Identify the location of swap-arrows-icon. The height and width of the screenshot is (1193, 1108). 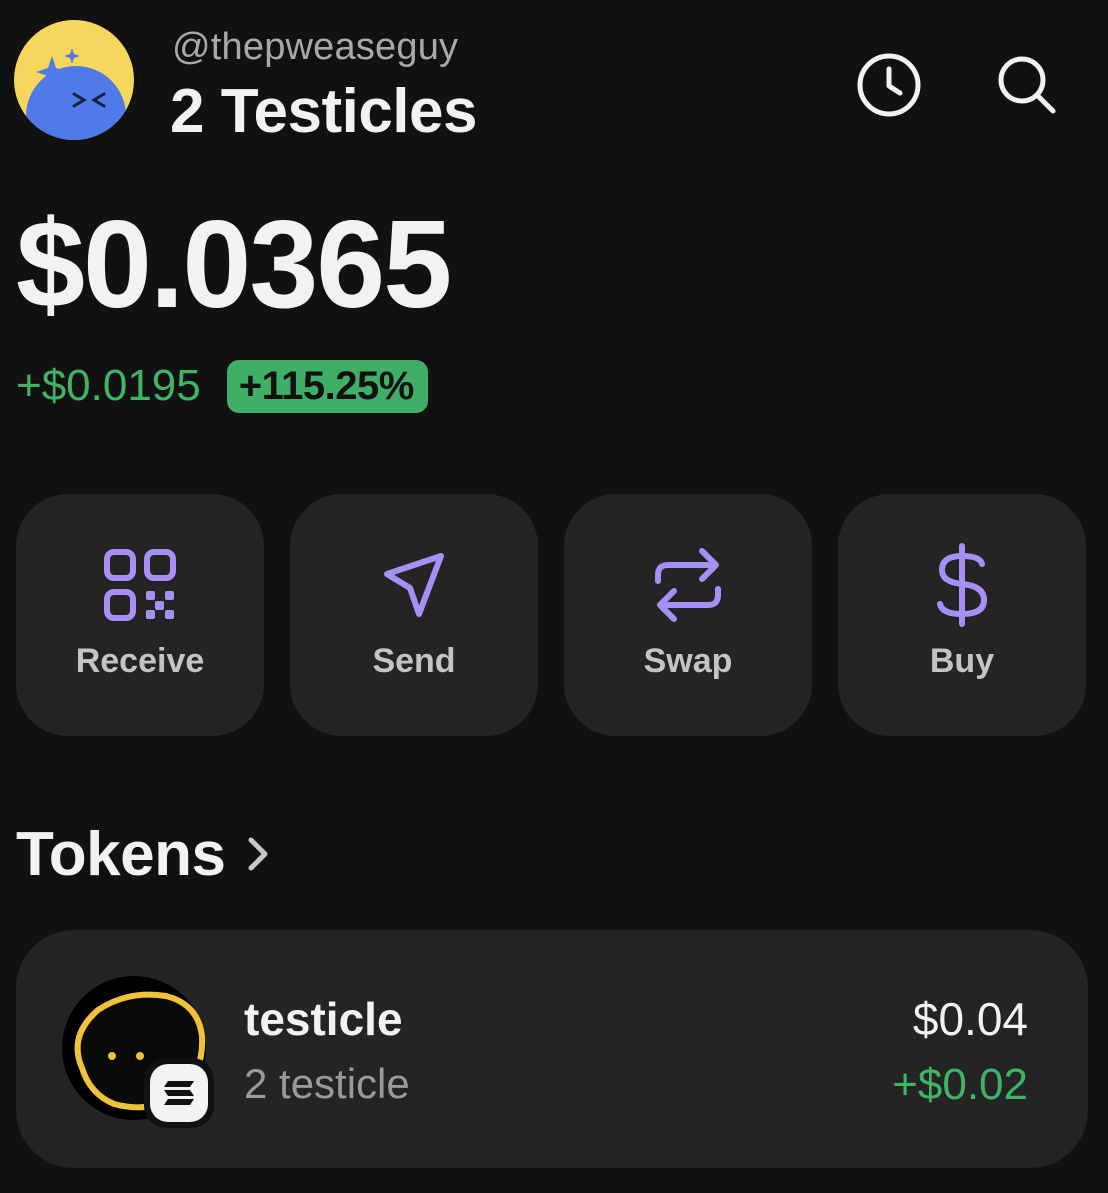
(688, 585).